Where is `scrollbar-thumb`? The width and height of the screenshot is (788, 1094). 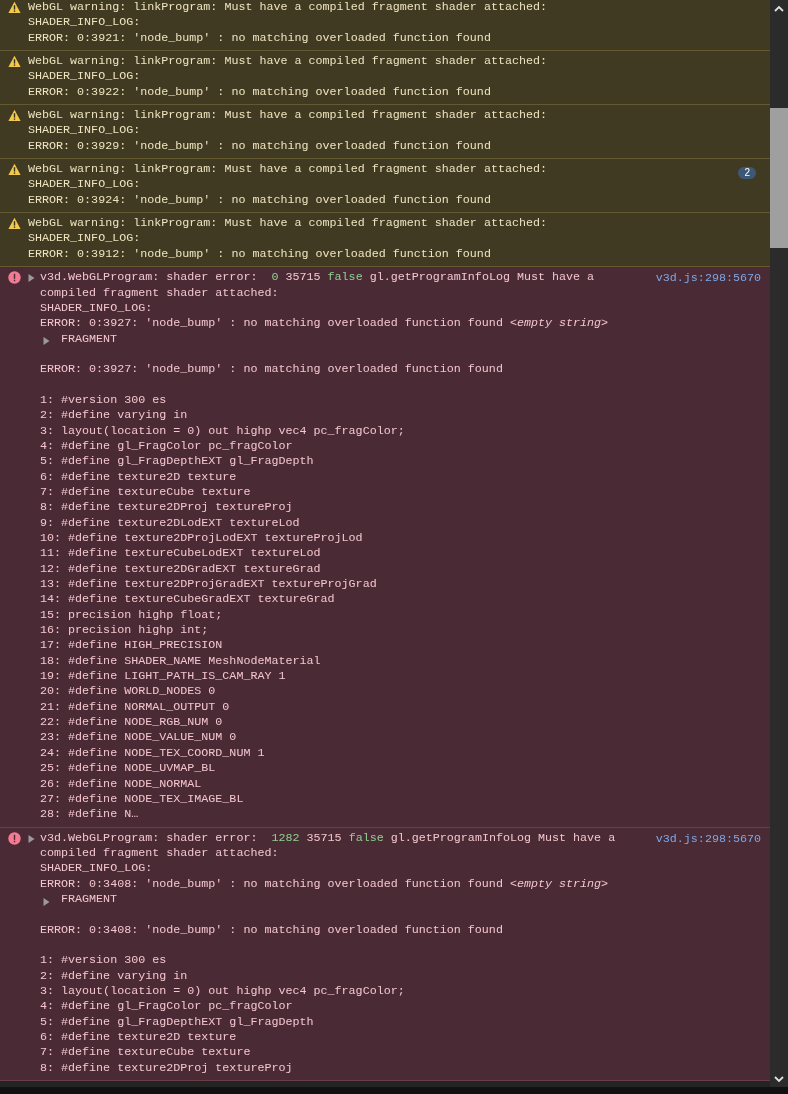 scrollbar-thumb is located at coordinates (779, 178).